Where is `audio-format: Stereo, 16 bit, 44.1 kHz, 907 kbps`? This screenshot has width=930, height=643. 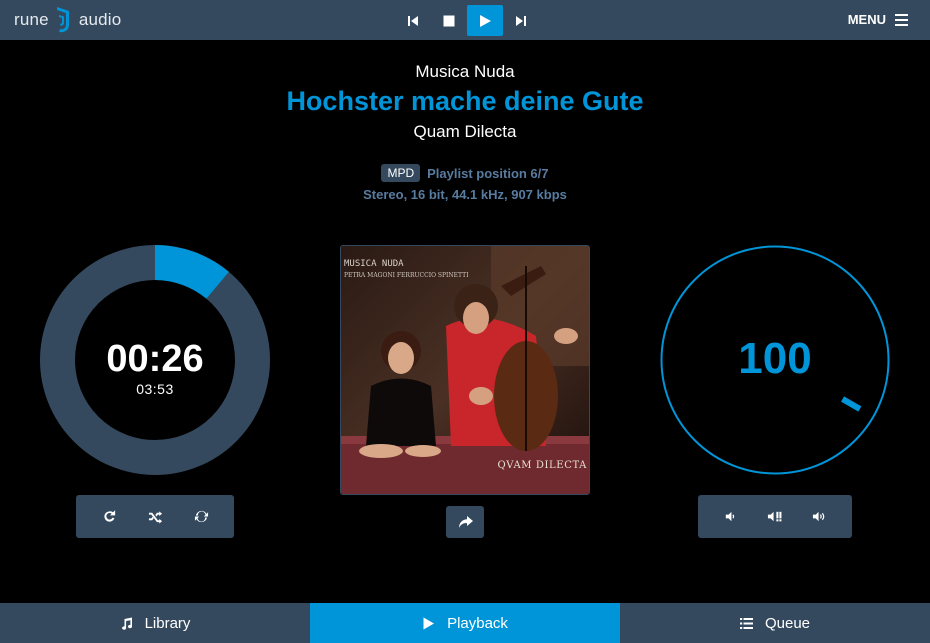 audio-format: Stereo, 16 bit, 44.1 kHz, 907 kbps is located at coordinates (465, 194).